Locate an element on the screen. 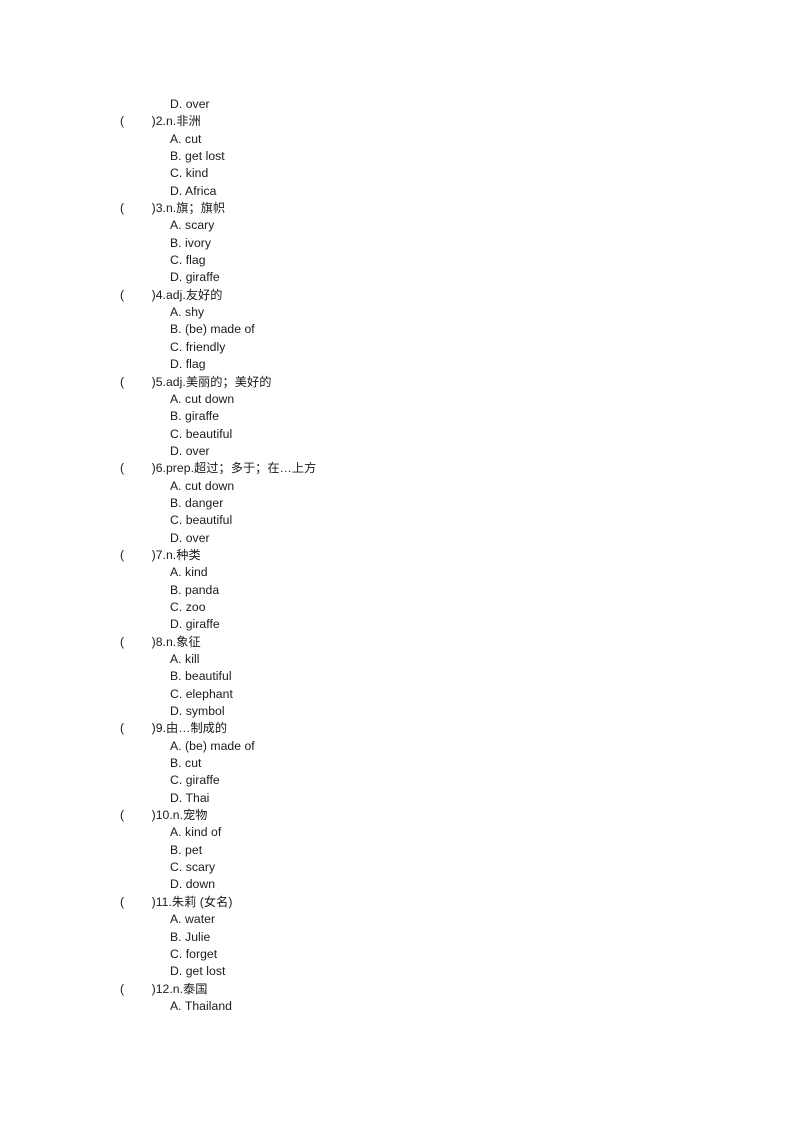 The width and height of the screenshot is (794, 1123). option-9-c: C. giraffe is located at coordinates (430, 780).